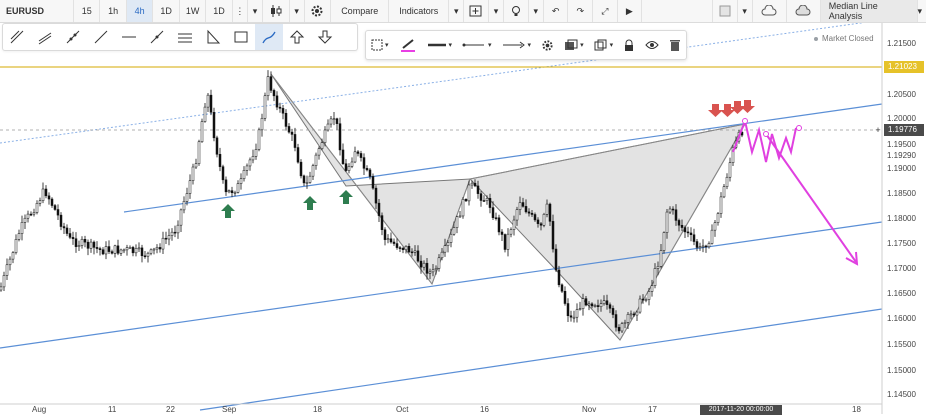 The height and width of the screenshot is (415, 926). Describe the element at coordinates (804, 11) in the screenshot. I see `cloud-save-icon` at that location.